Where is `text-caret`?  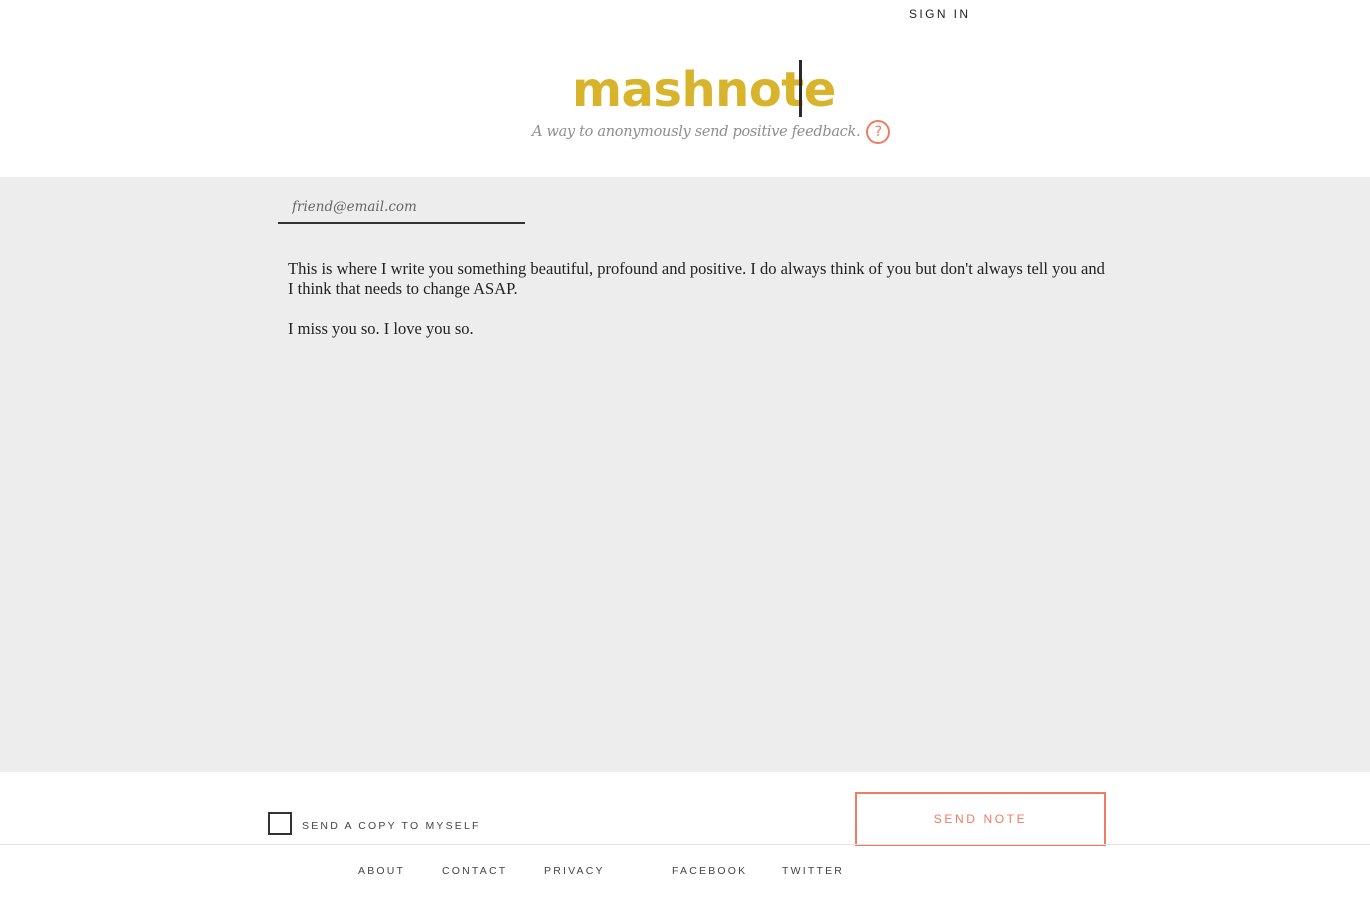
text-caret is located at coordinates (800, 88).